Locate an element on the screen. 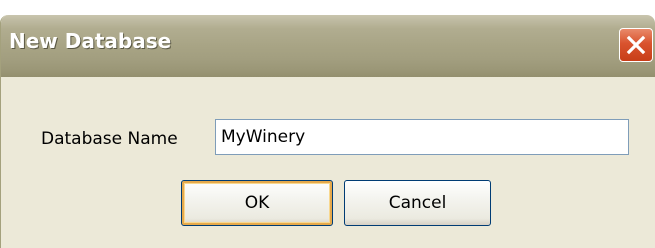 The width and height of the screenshot is (655, 248). close-button is located at coordinates (636, 45).